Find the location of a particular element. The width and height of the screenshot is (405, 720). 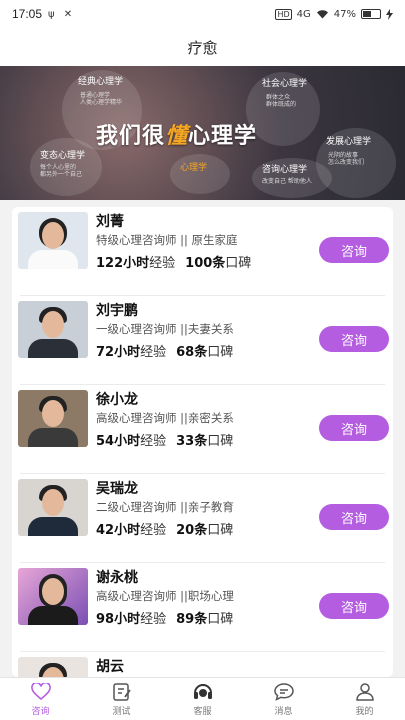

consultant-name: 刘菁 is located at coordinates (110, 222).